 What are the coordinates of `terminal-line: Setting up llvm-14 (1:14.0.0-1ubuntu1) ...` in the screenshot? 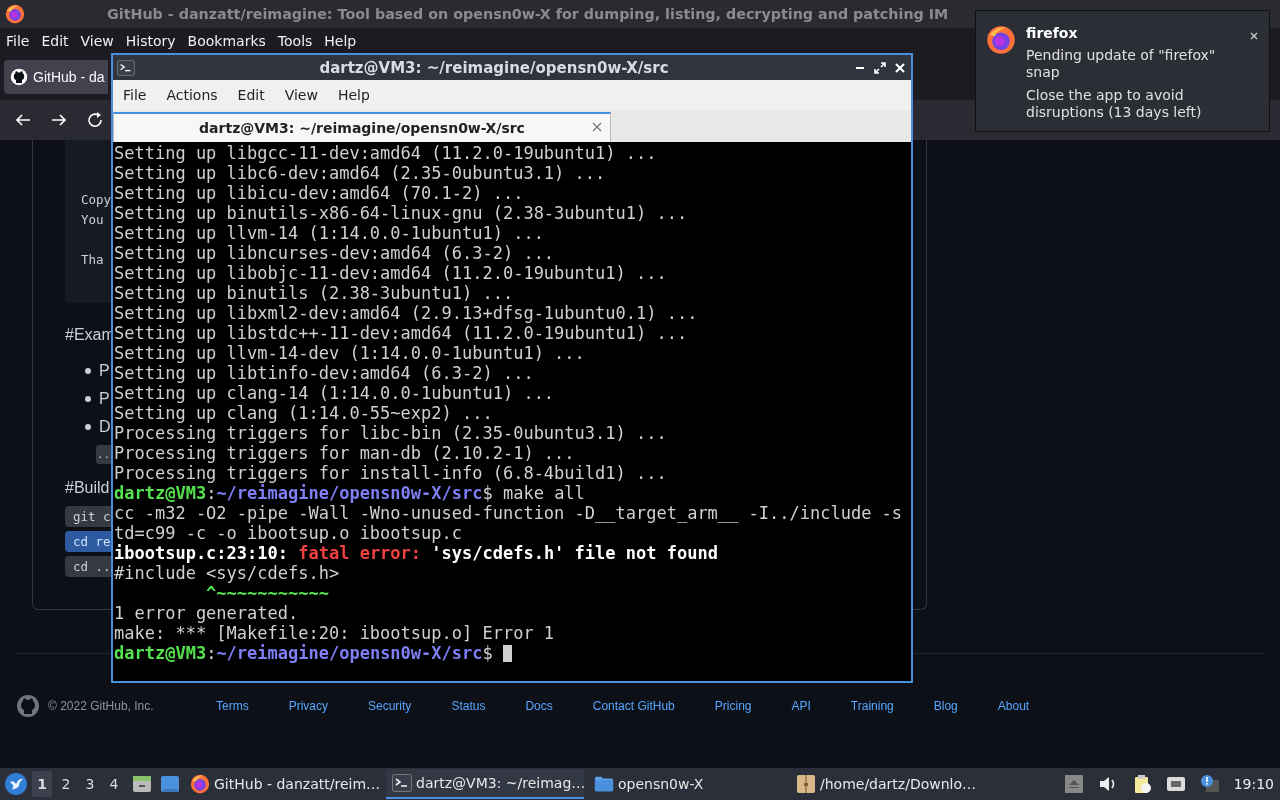 It's located at (329, 233).